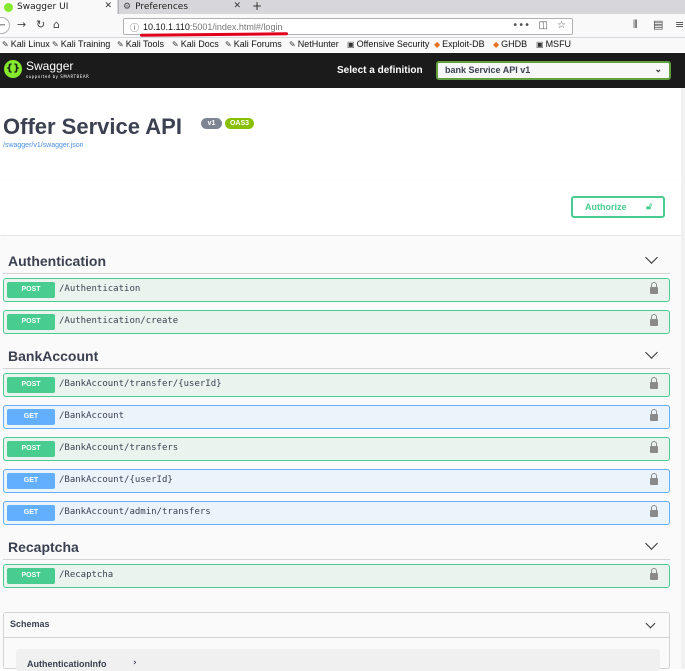  I want to click on swagger-favicon-icon, so click(8, 7).